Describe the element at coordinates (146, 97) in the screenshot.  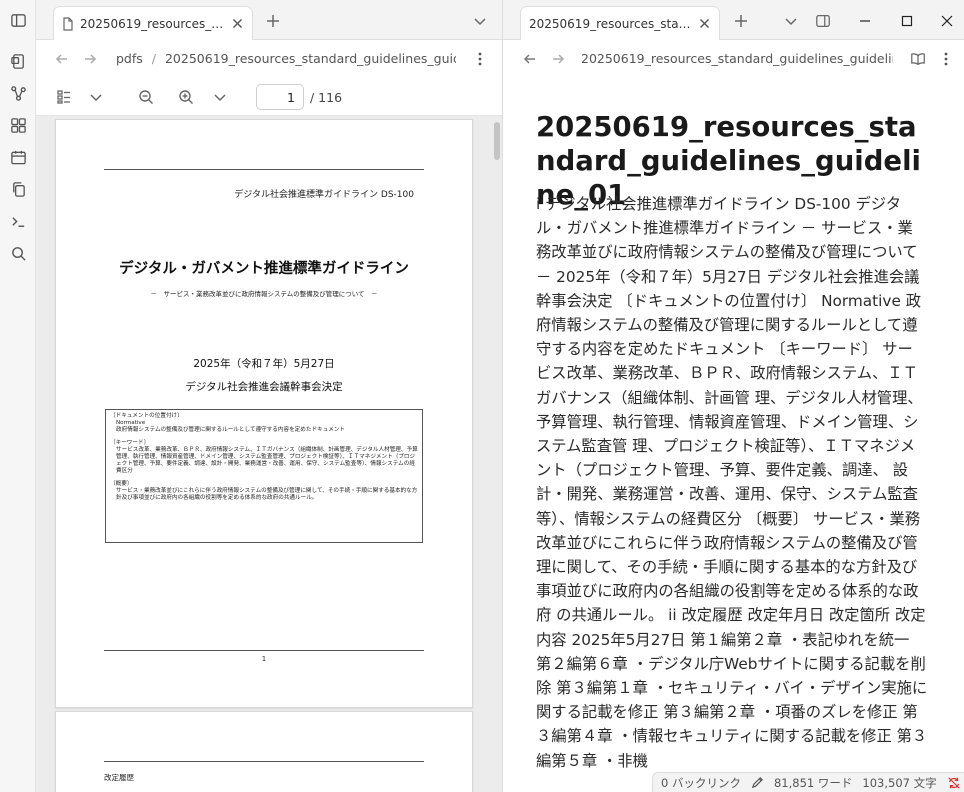
I see `zoom-out-icon` at that location.